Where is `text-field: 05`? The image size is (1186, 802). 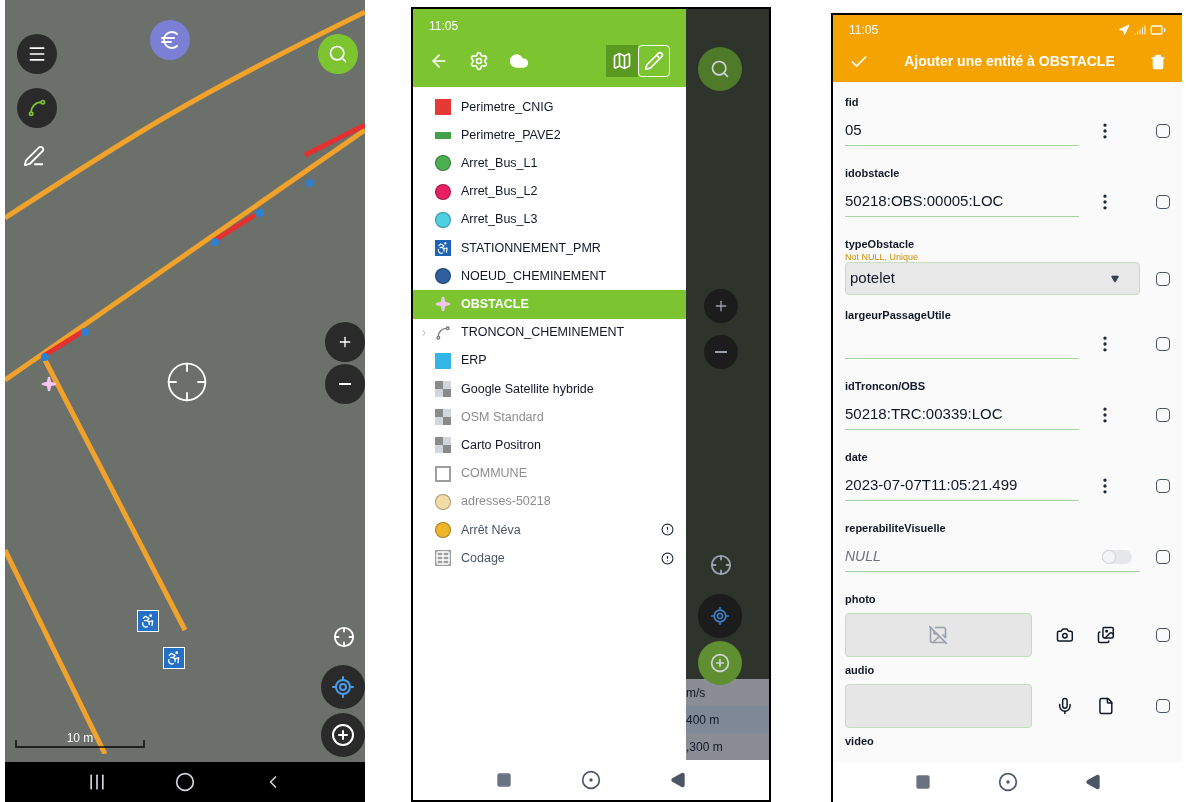 text-field: 05 is located at coordinates (962, 131).